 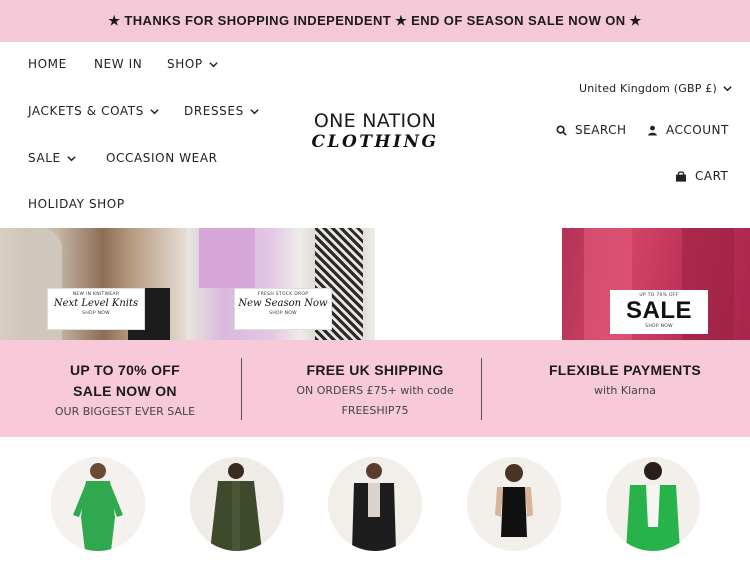 What do you see at coordinates (648, 88) in the screenshot?
I see `currency-label: United Kingdom (GBP £)` at bounding box center [648, 88].